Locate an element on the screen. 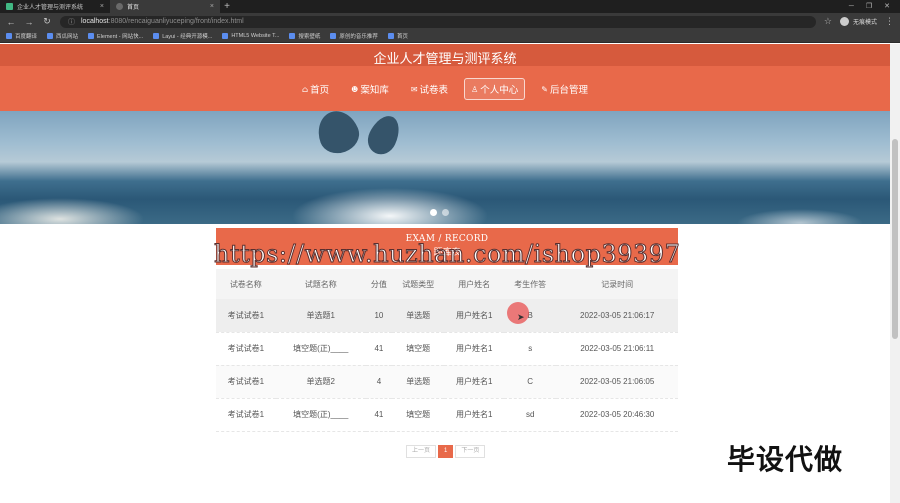 This screenshot has height=503, width=900. face-icon: ☻ is located at coordinates (355, 89).